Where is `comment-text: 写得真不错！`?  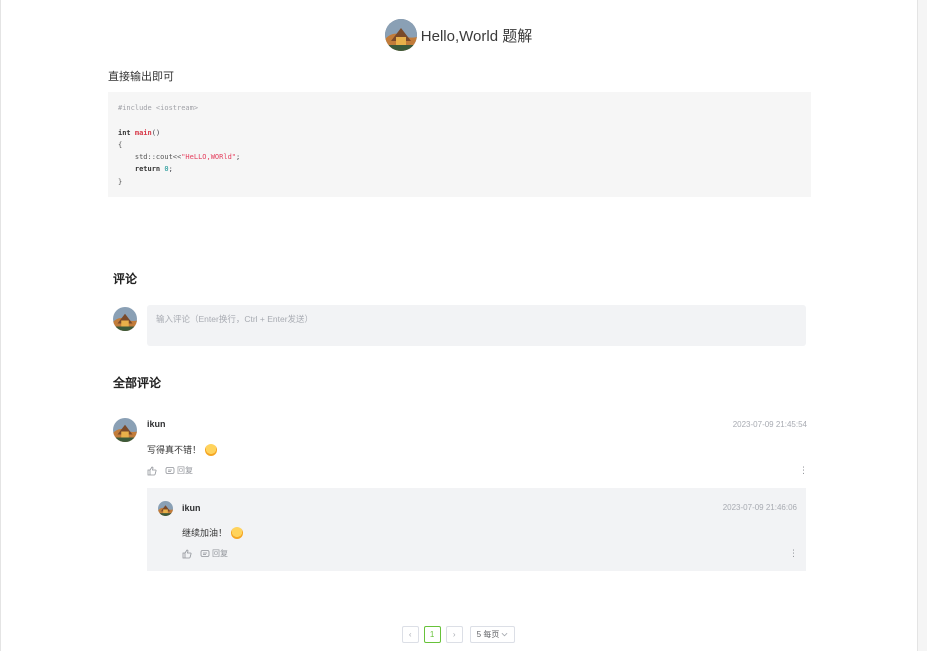
comment-text: 写得真不错！ is located at coordinates (174, 450).